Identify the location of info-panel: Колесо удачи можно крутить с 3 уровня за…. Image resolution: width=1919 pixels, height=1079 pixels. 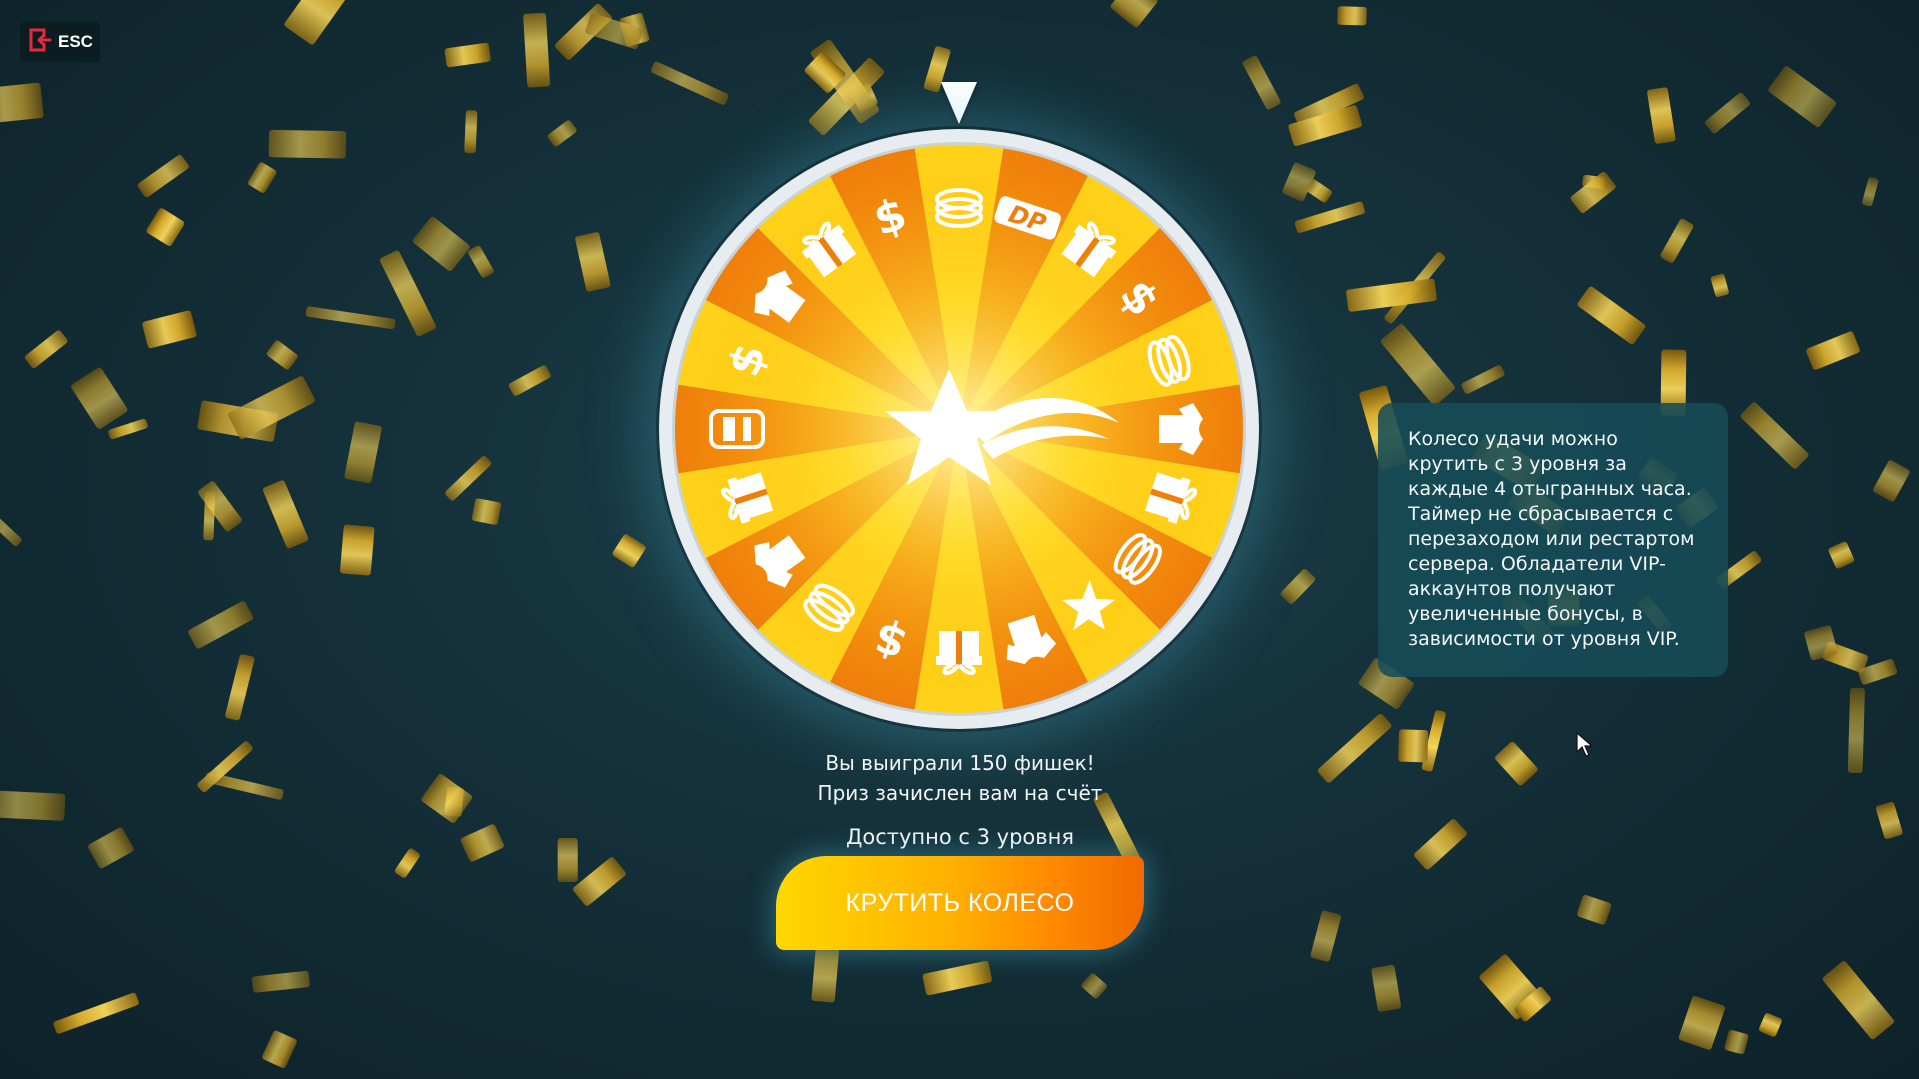
(1553, 540).